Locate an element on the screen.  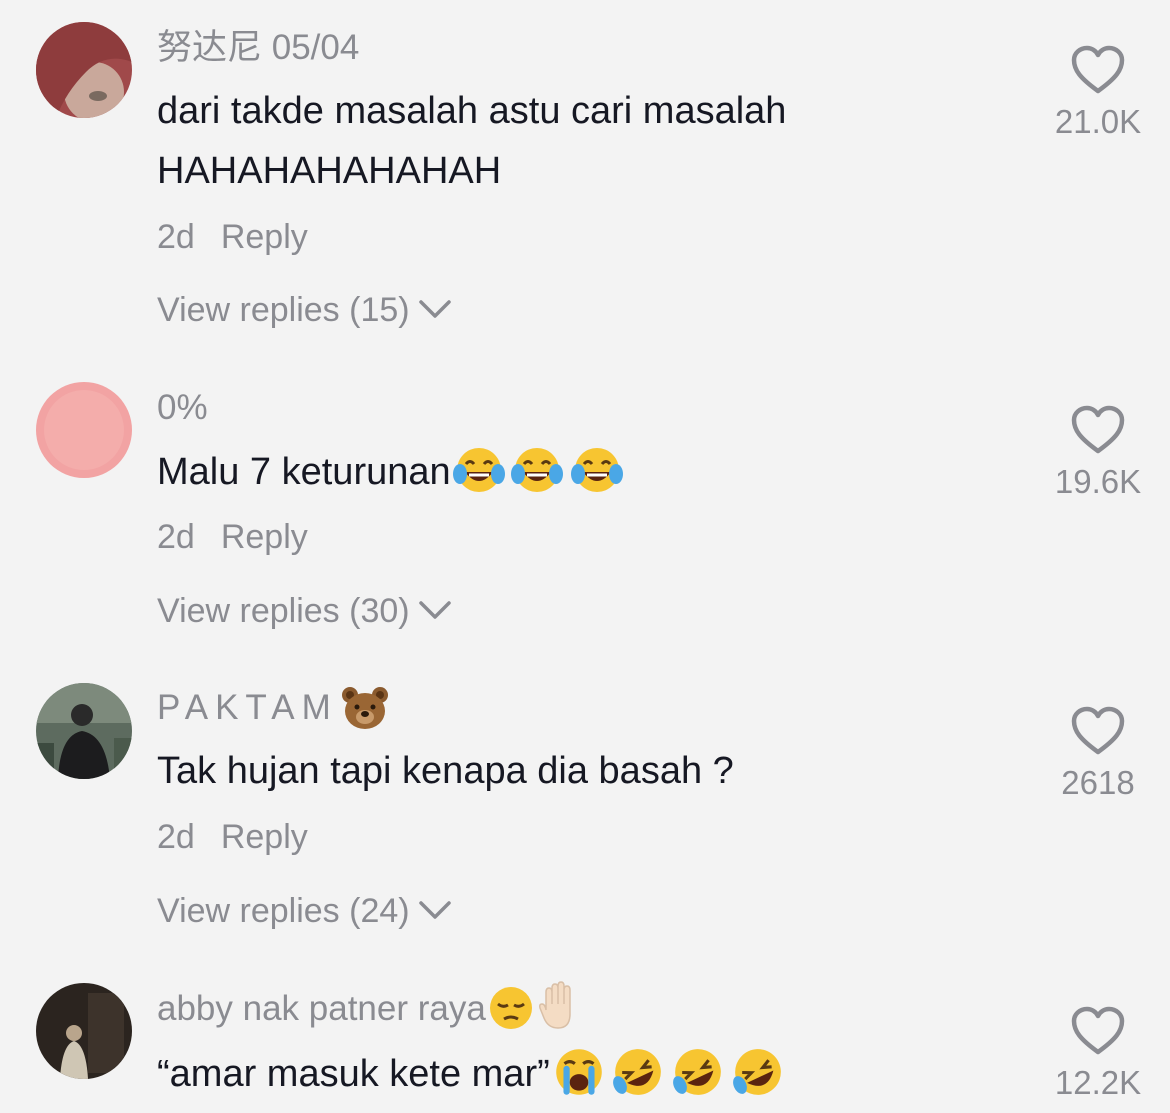
view-replies-label: View replies (30) is located at coordinates (283, 611).